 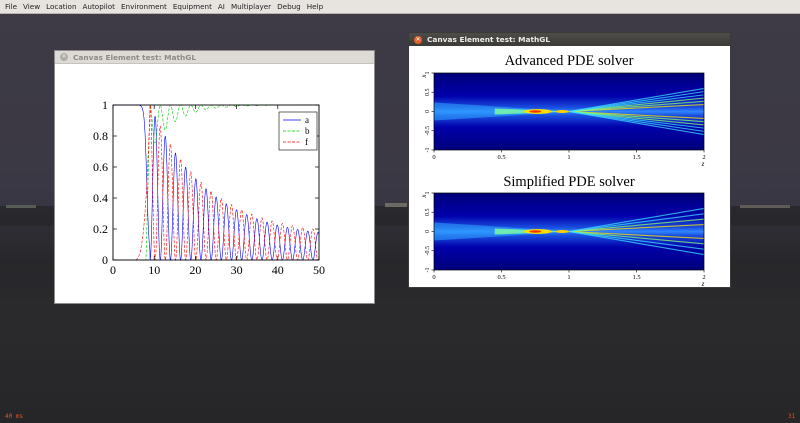 What do you see at coordinates (221, 7) in the screenshot?
I see `menu-item-ai: AI` at bounding box center [221, 7].